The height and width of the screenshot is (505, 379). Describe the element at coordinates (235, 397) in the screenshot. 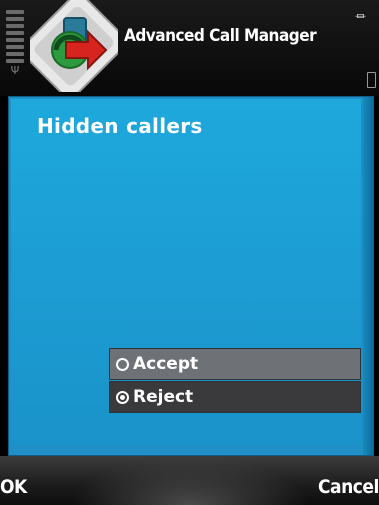

I see `option-reject: Reject` at that location.